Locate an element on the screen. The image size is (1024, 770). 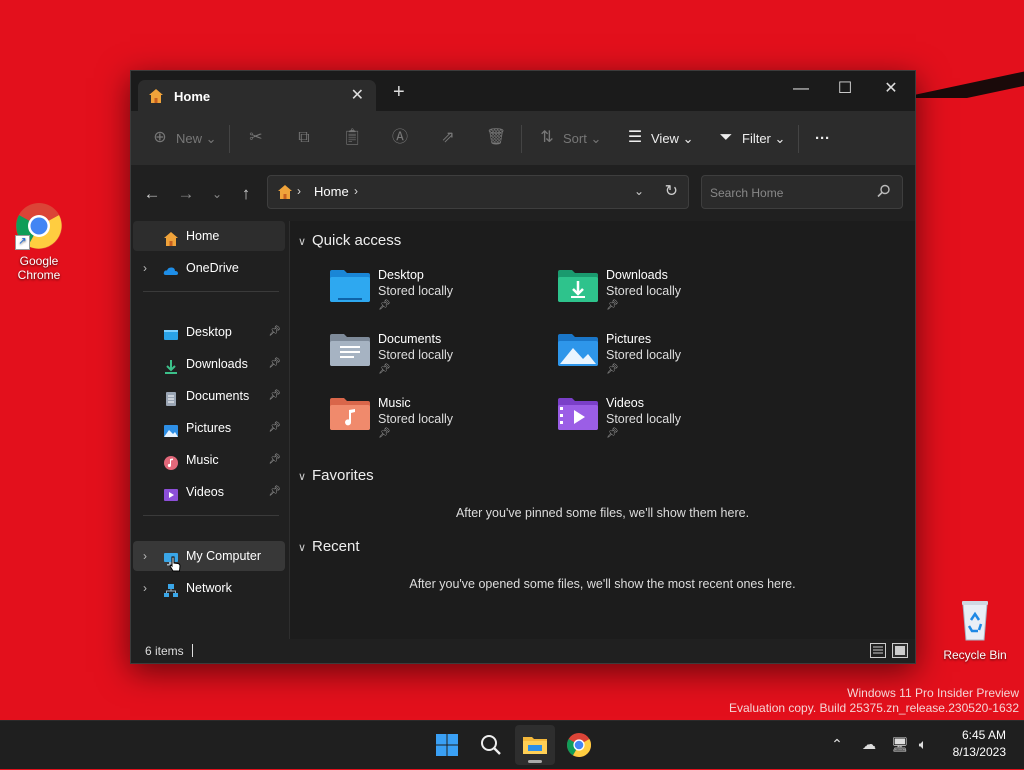
quick-access-documents: Documents Stored locally 📌︎ is located at coordinates (428, 361).